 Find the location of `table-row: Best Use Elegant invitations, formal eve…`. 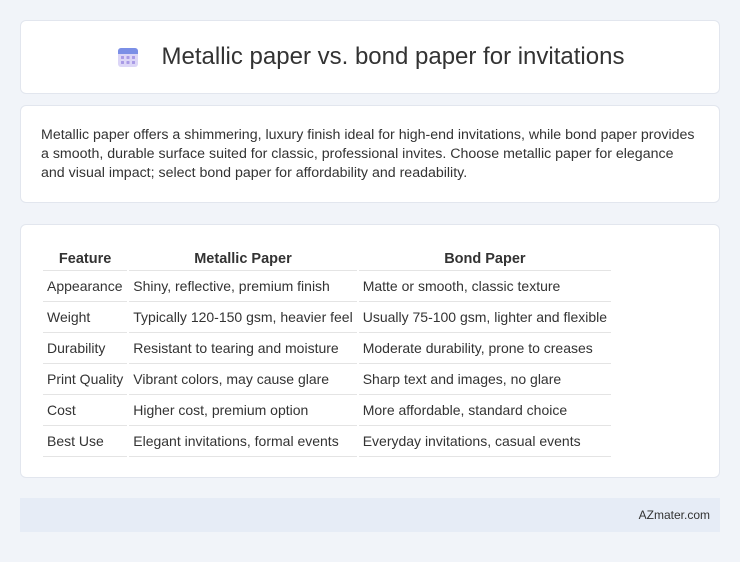

table-row: Best Use Elegant invitations, formal eve… is located at coordinates (327, 441).